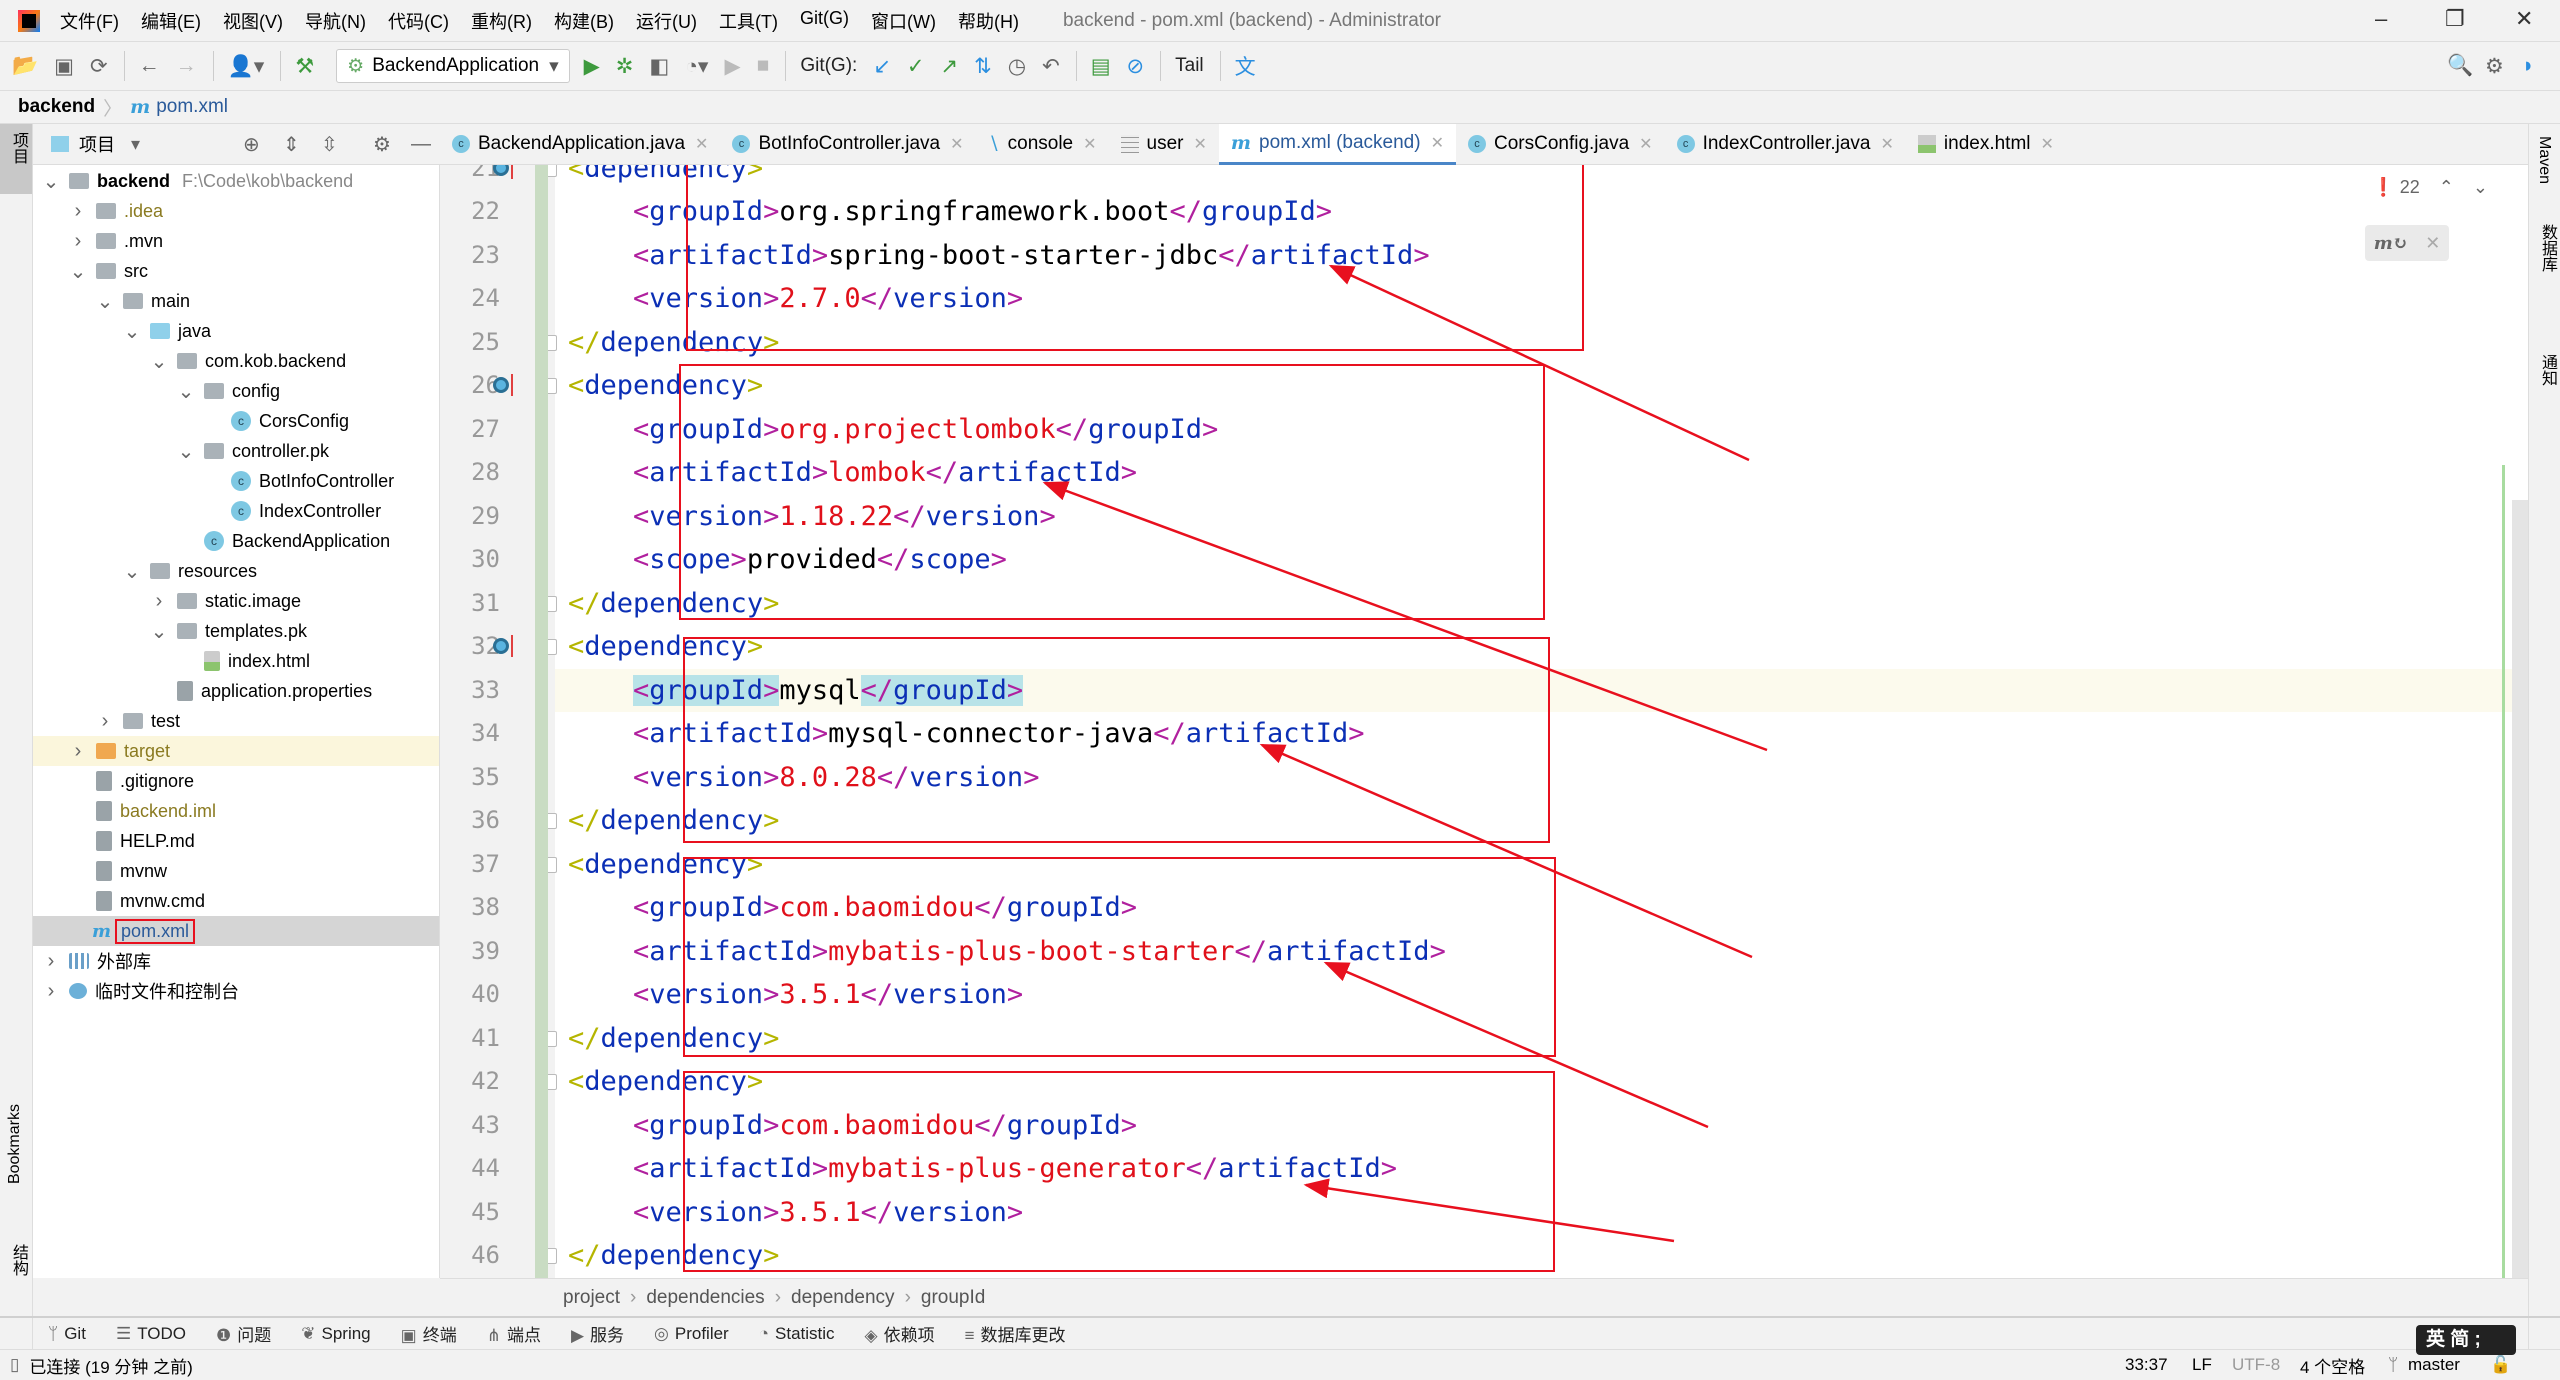 This screenshot has width=2560, height=1380. Describe the element at coordinates (236, 241) in the screenshot. I see `tree-item: › .mvn` at that location.